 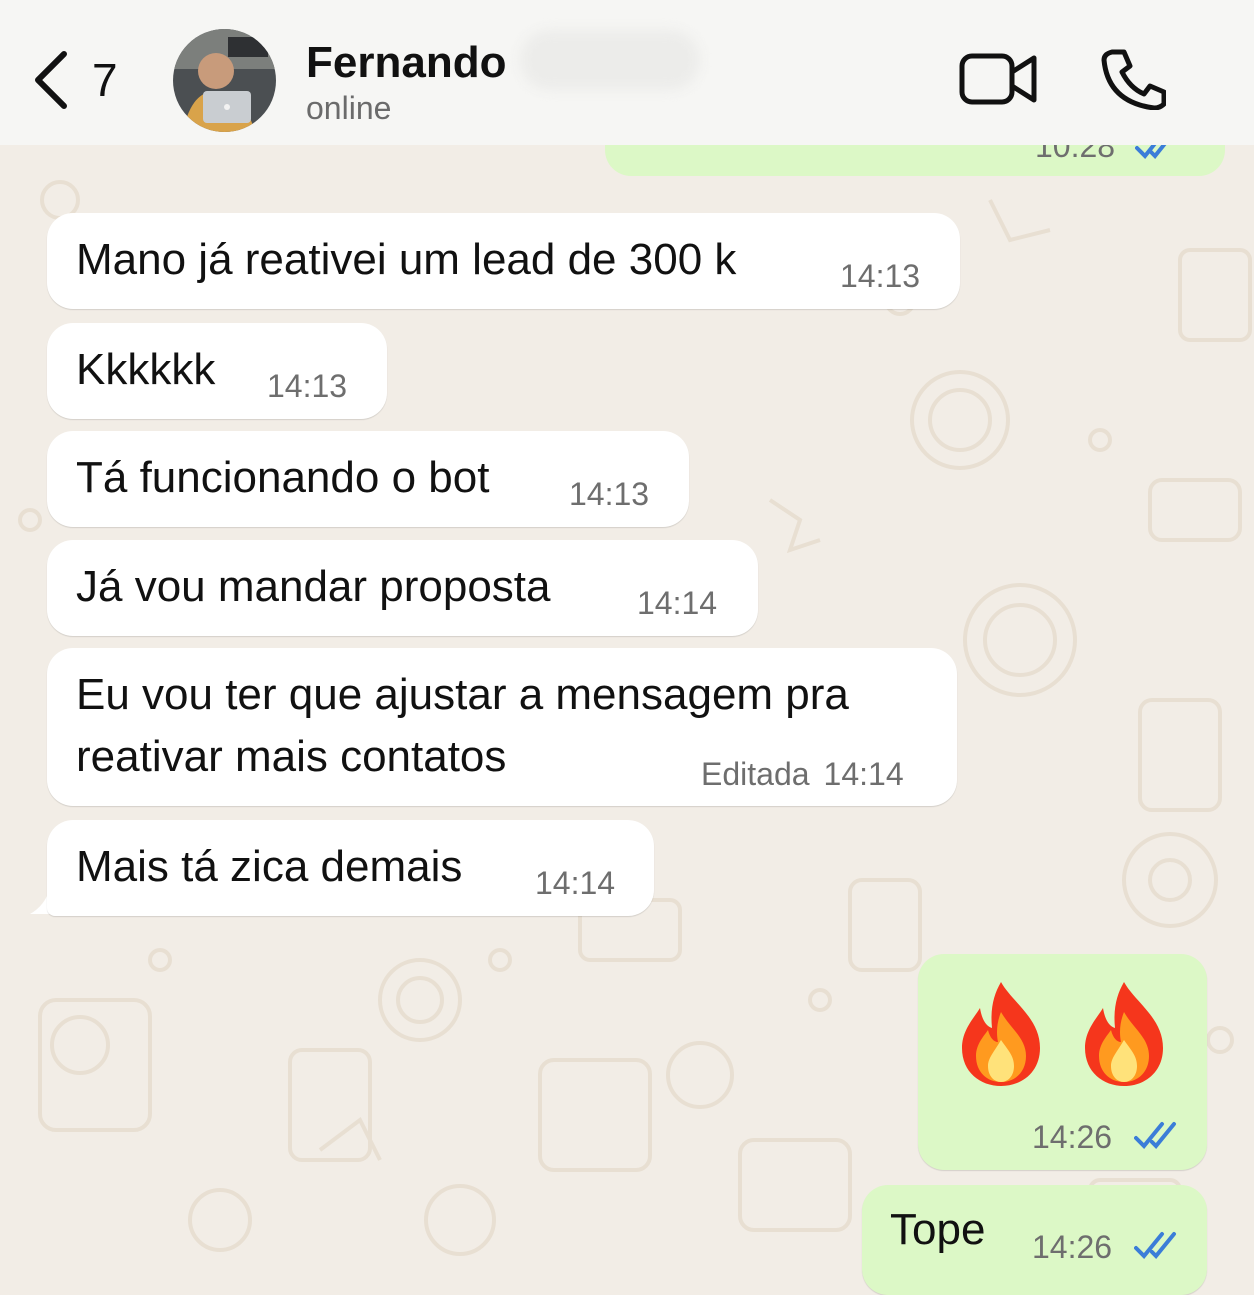 What do you see at coordinates (283, 477) in the screenshot?
I see `message-text: Tá funcionando o bot` at bounding box center [283, 477].